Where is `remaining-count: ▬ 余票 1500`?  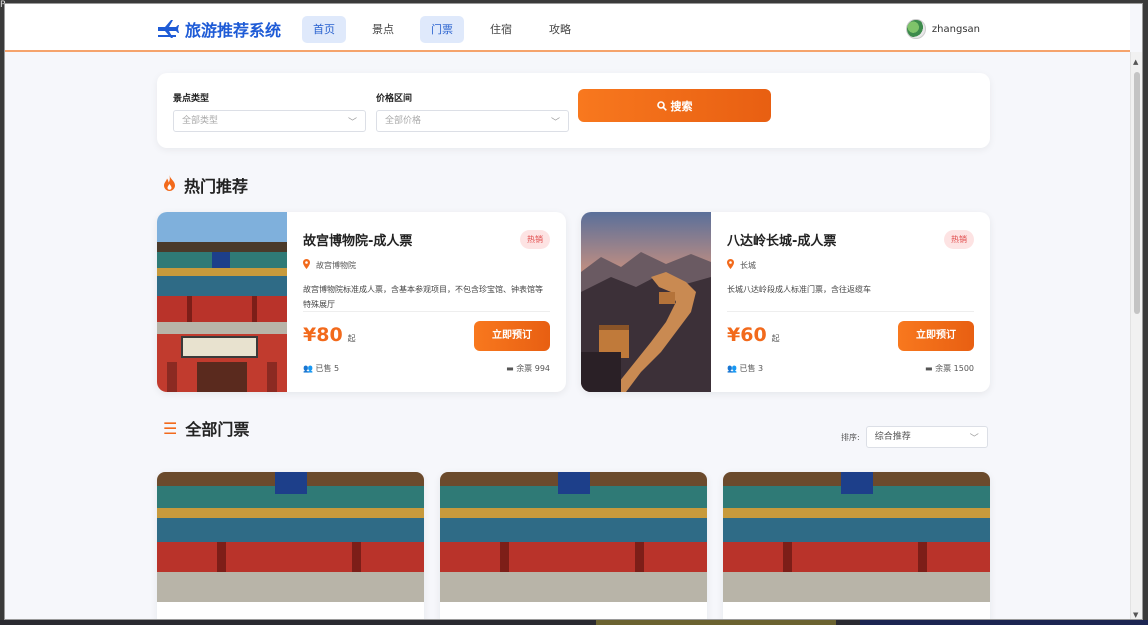
remaining-count: ▬ 余票 1500 is located at coordinates (949, 368).